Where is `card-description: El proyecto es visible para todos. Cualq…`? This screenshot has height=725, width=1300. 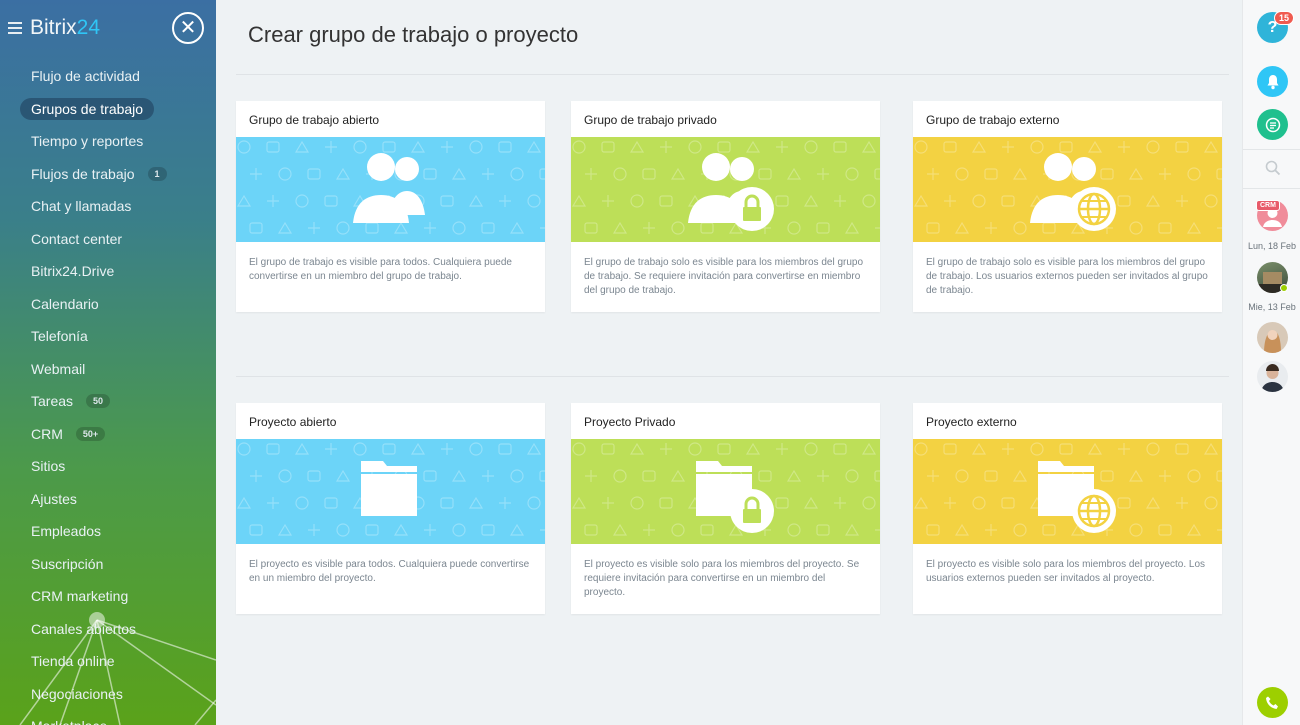
card-description: El proyecto es visible para todos. Cualq… is located at coordinates (389, 571).